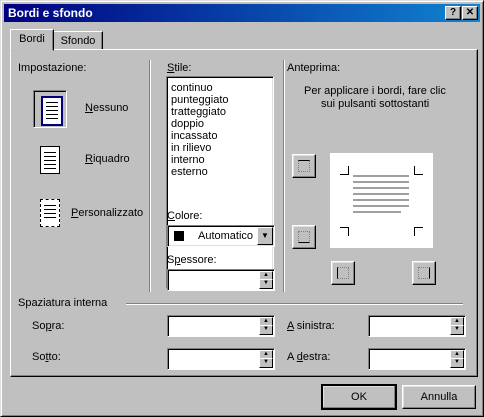 The width and height of the screenshot is (484, 417). Describe the element at coordinates (179, 68) in the screenshot. I see `style-label: Stile:` at that location.